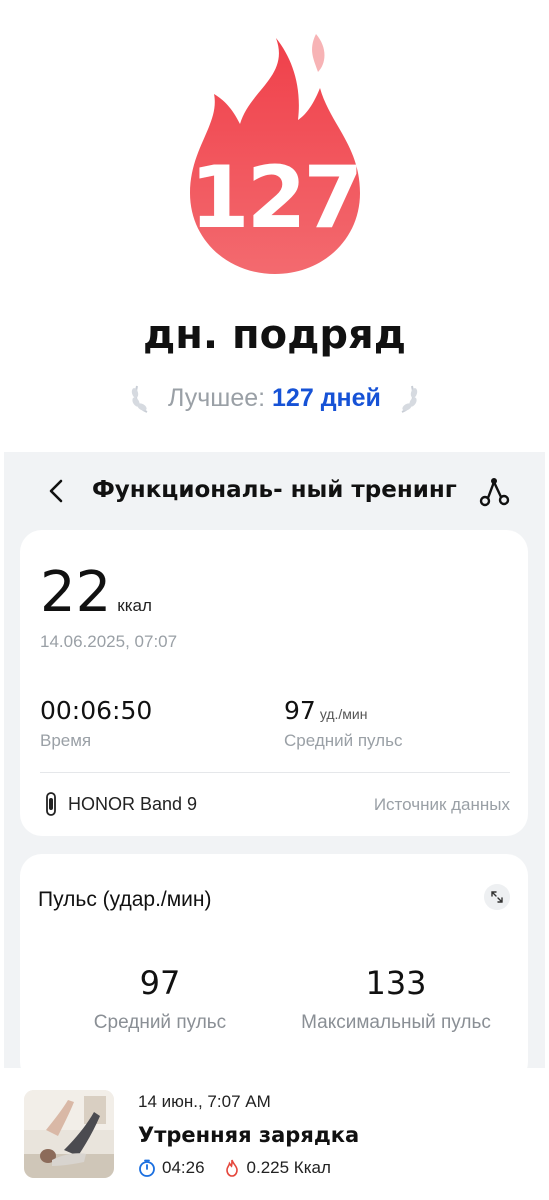  I want to click on streak-label: дн. подряд, so click(274, 335).